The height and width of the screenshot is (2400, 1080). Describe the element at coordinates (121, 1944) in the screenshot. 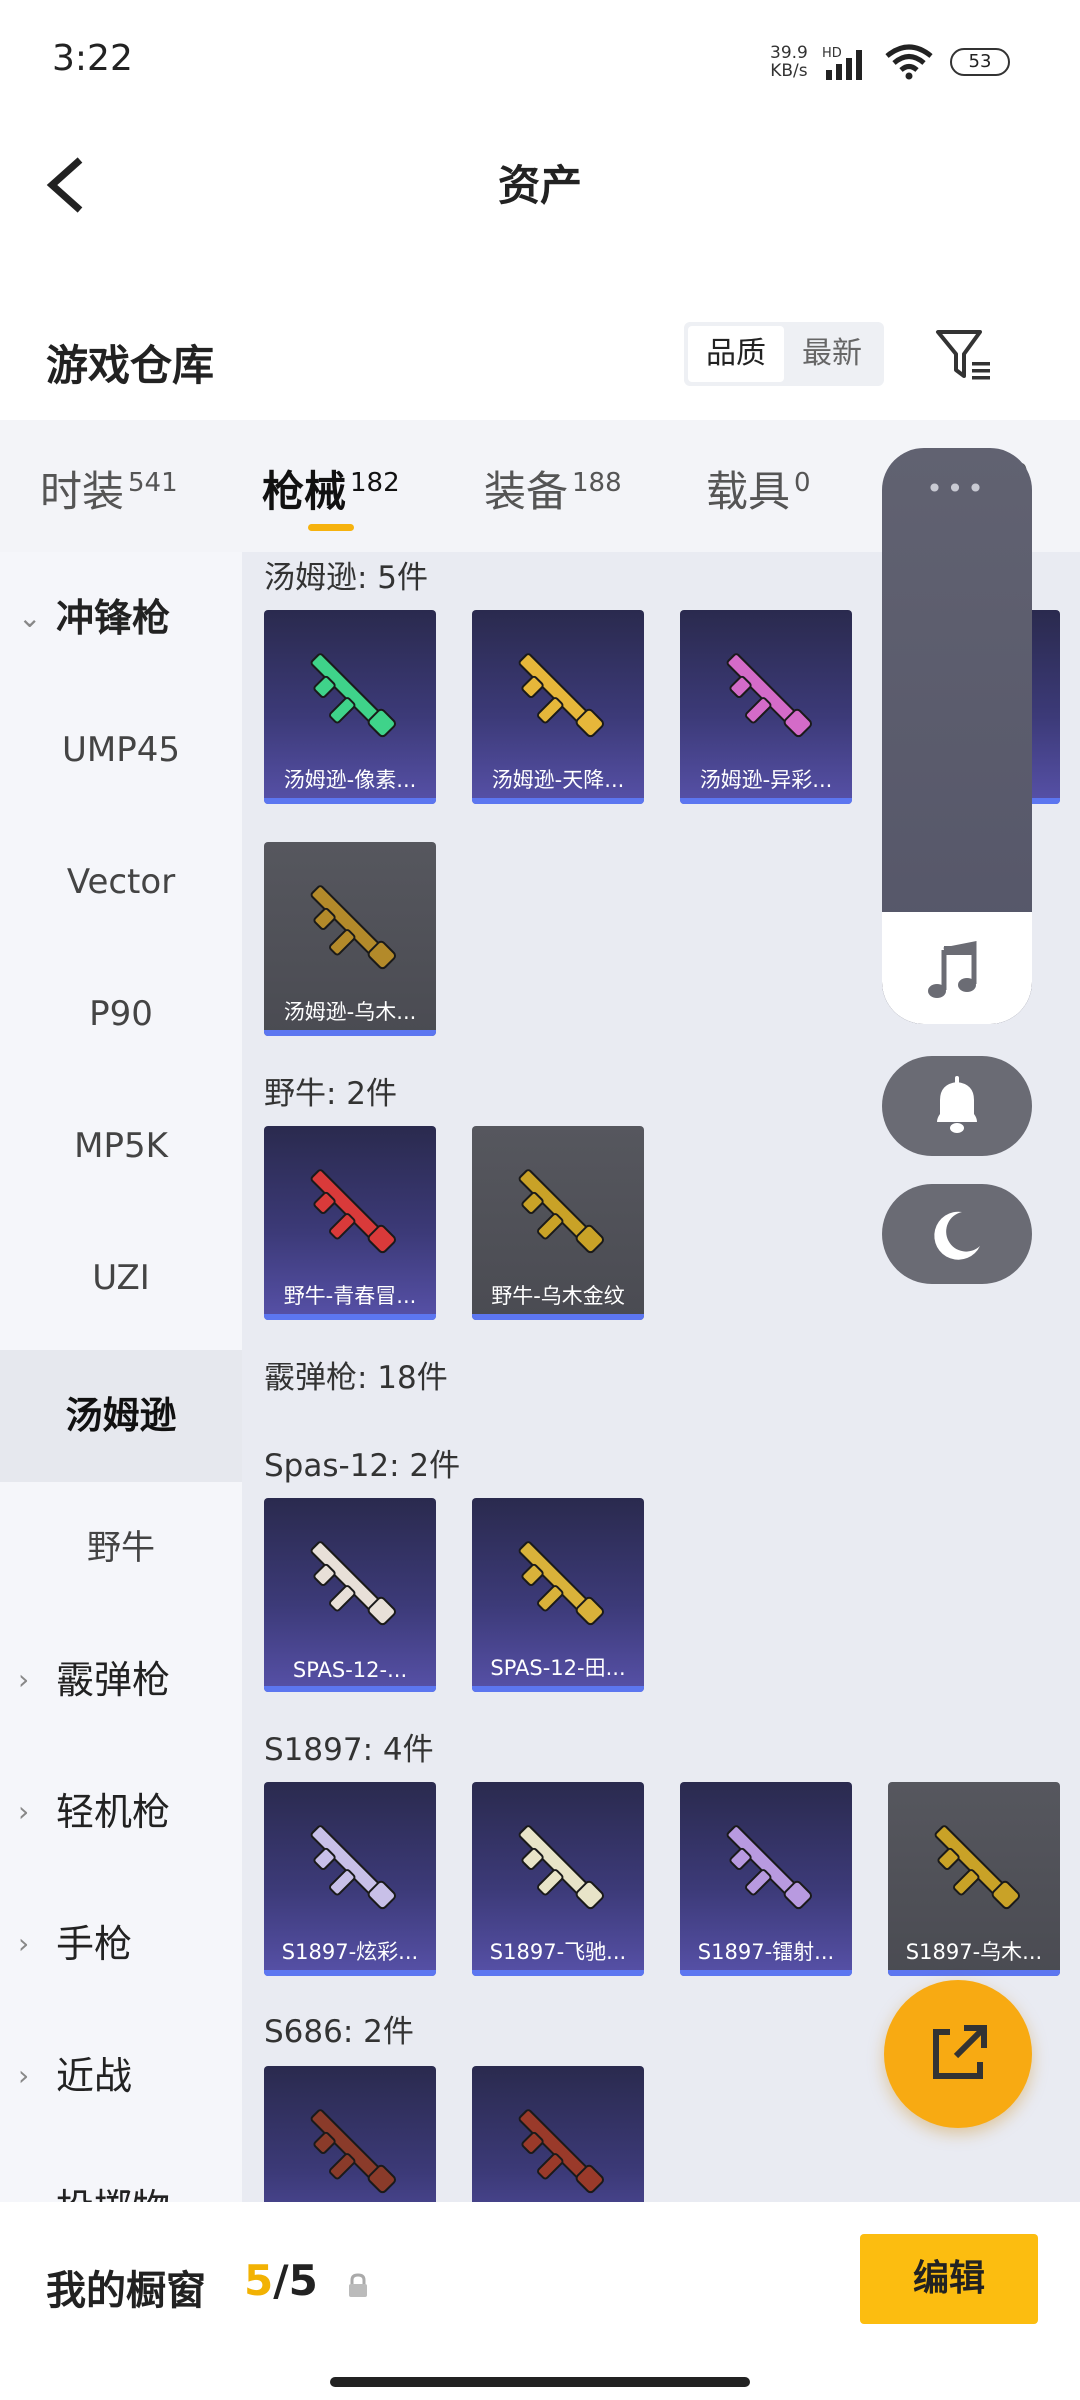

I see `sidebar-item-pistol: › 手枪` at that location.